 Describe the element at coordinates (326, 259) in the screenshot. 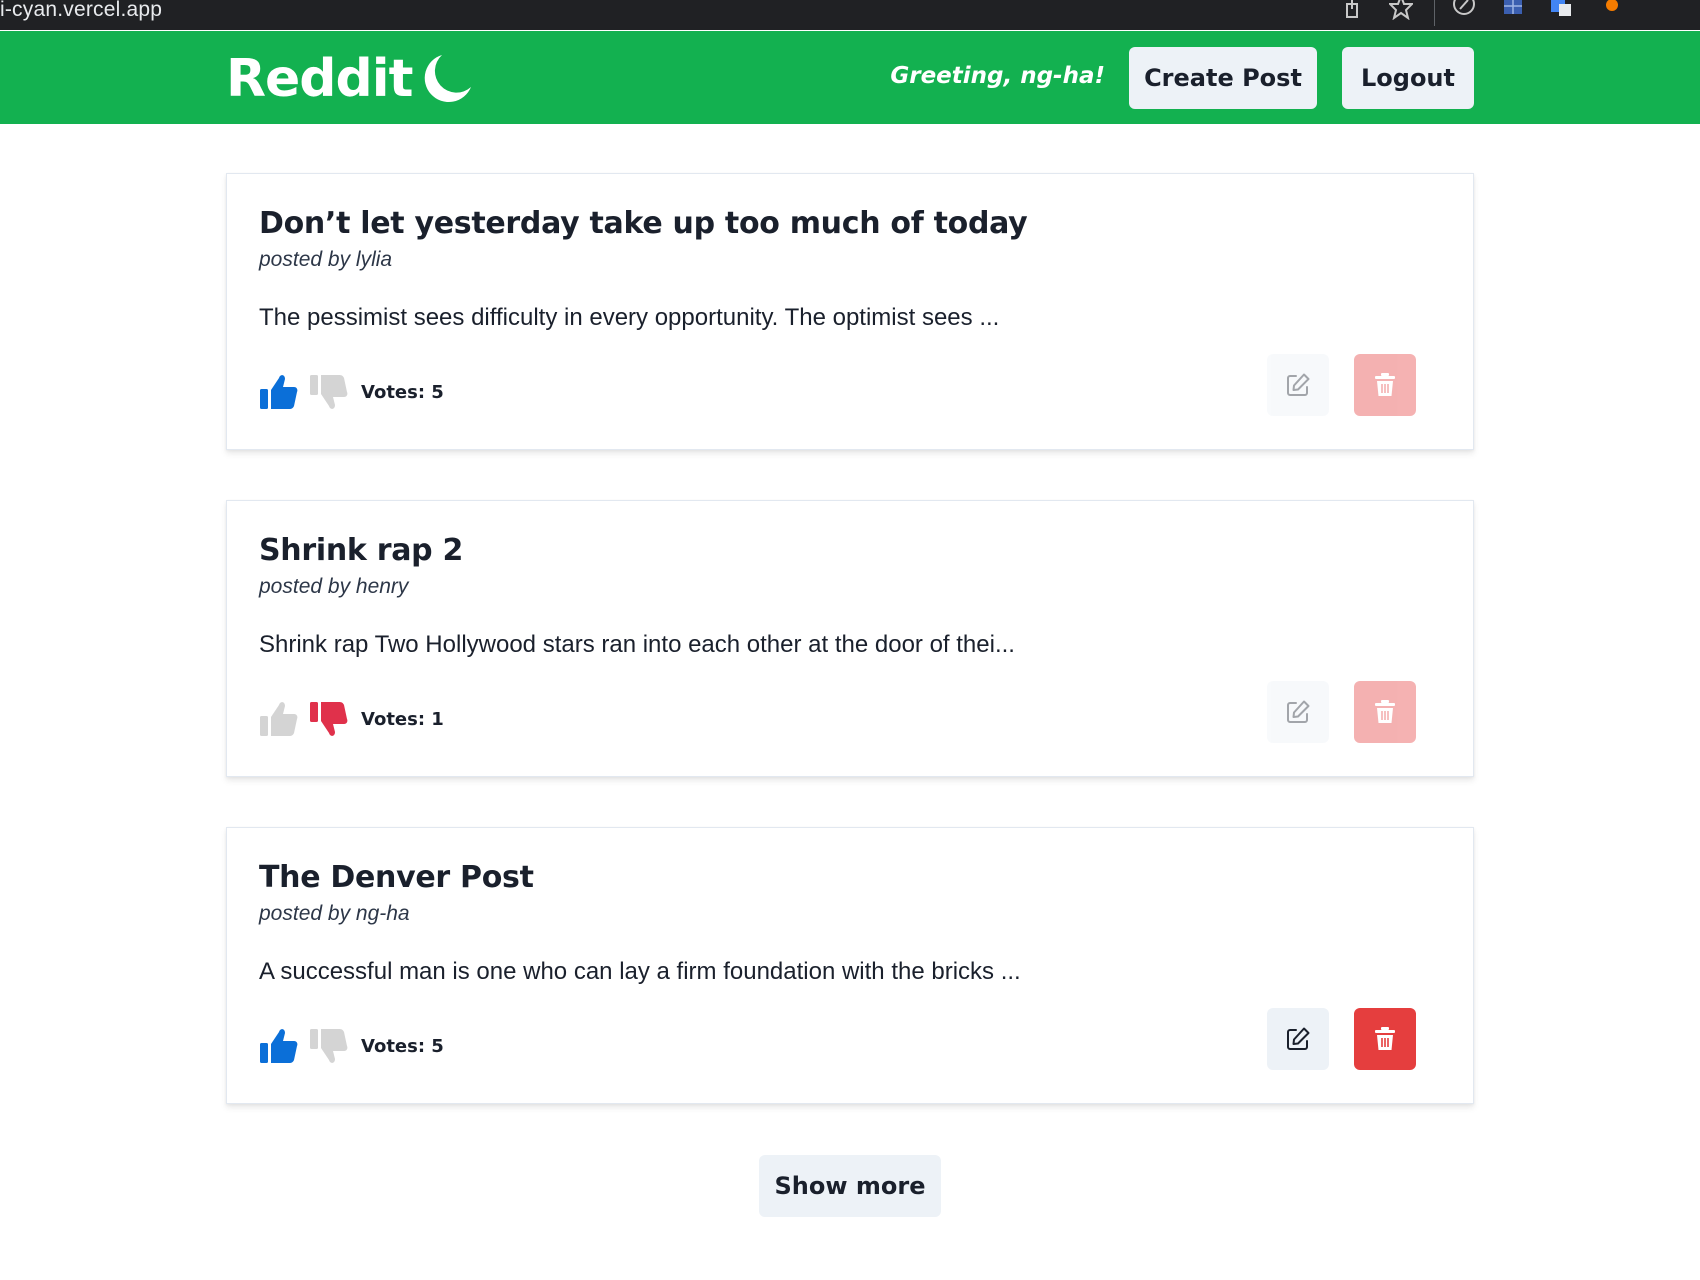

I see `post-author: posted by lylia` at that location.